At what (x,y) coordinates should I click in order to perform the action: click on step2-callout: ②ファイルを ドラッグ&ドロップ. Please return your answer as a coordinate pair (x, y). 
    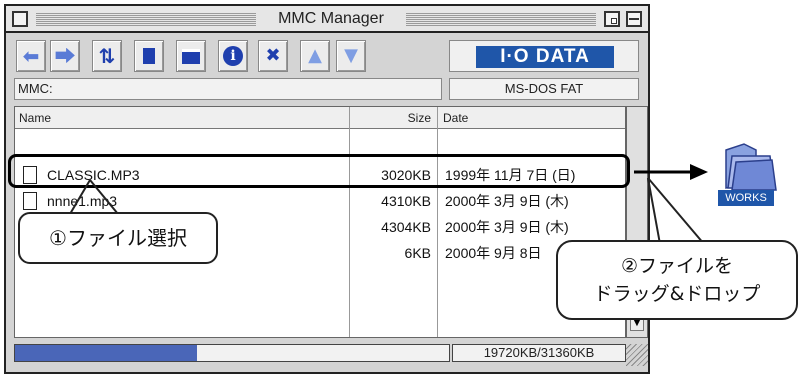
    Looking at the image, I should click on (677, 280).